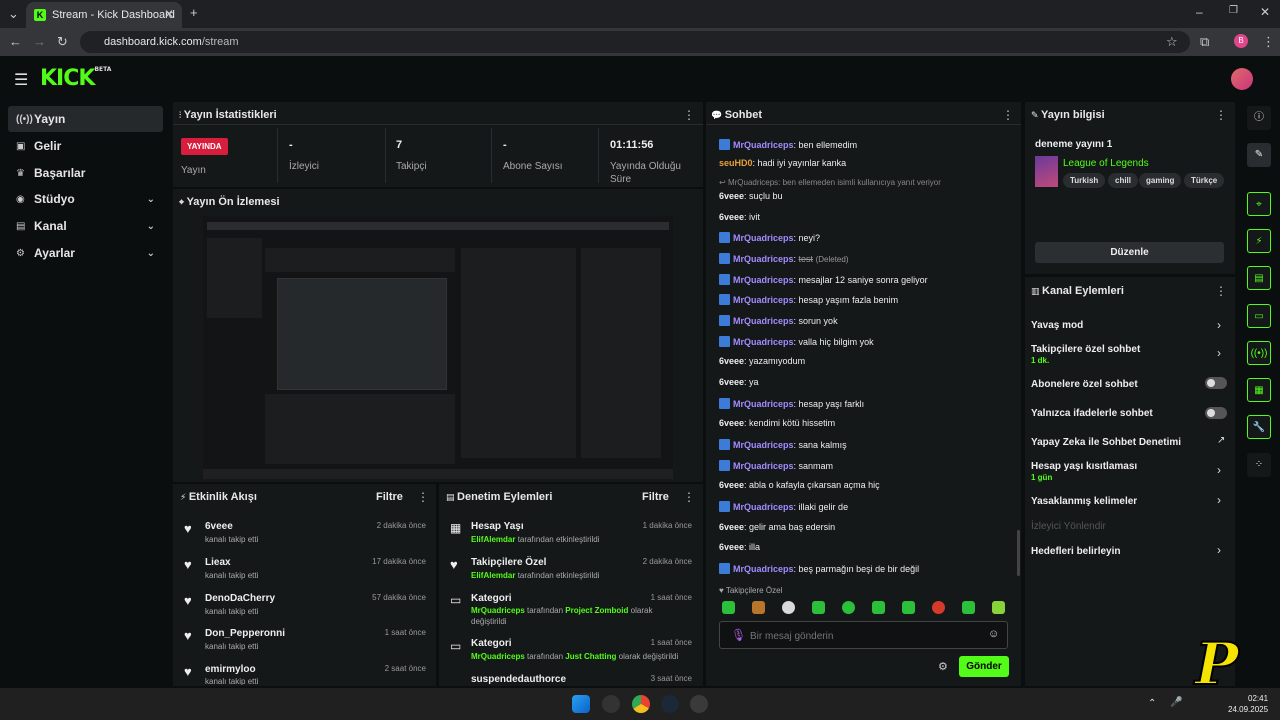  What do you see at coordinates (670, 704) in the screenshot?
I see `steam-icon` at bounding box center [670, 704].